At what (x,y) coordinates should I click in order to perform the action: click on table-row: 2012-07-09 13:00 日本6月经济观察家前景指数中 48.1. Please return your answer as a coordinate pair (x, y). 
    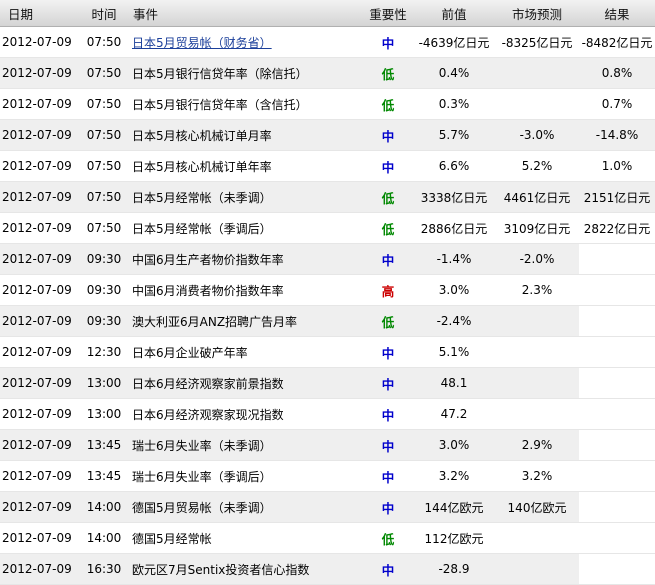
    Looking at the image, I should click on (327, 383).